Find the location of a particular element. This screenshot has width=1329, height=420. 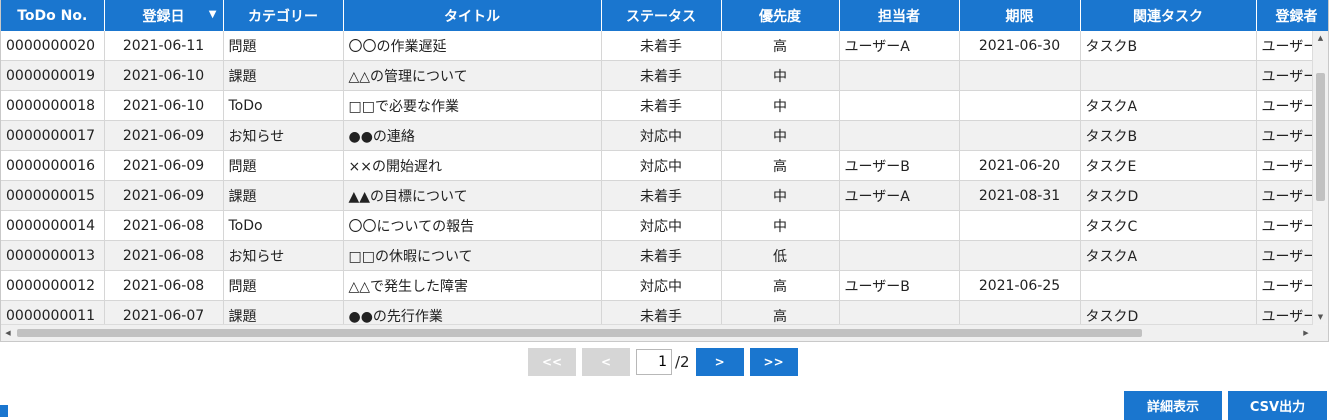

cell-title: △△の管理について is located at coordinates (472, 75).